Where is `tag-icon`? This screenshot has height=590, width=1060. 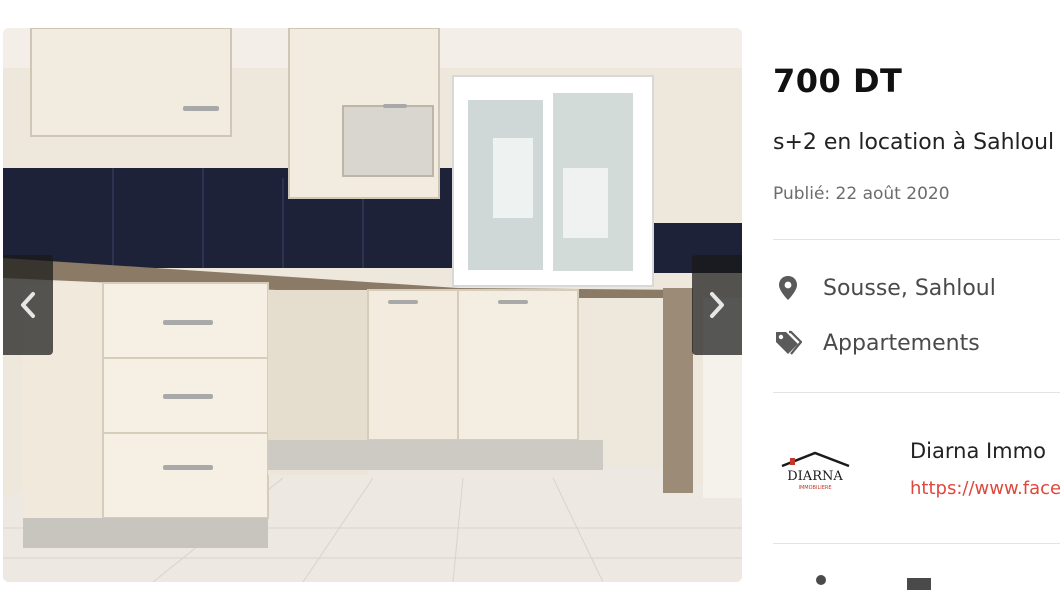
tag-icon is located at coordinates (788, 343).